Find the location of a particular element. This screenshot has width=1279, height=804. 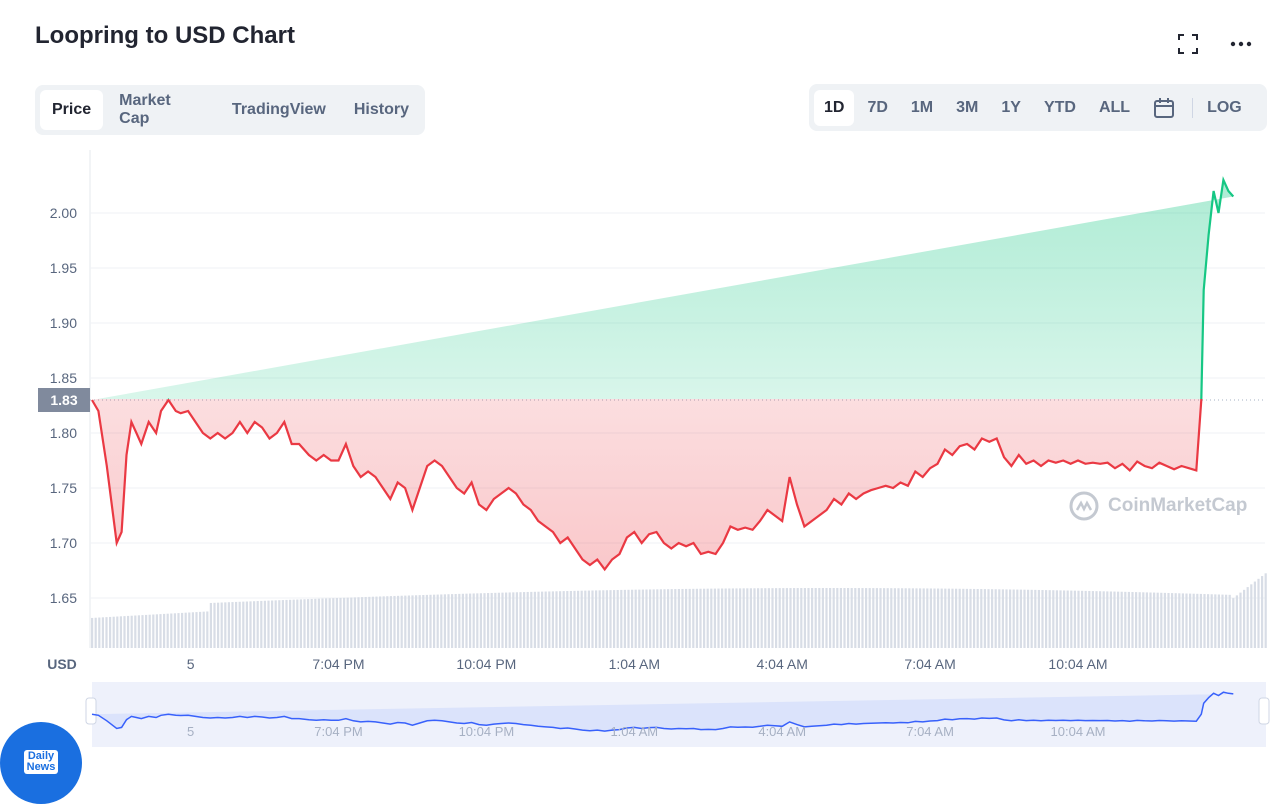

navigator-area is located at coordinates (679, 714).